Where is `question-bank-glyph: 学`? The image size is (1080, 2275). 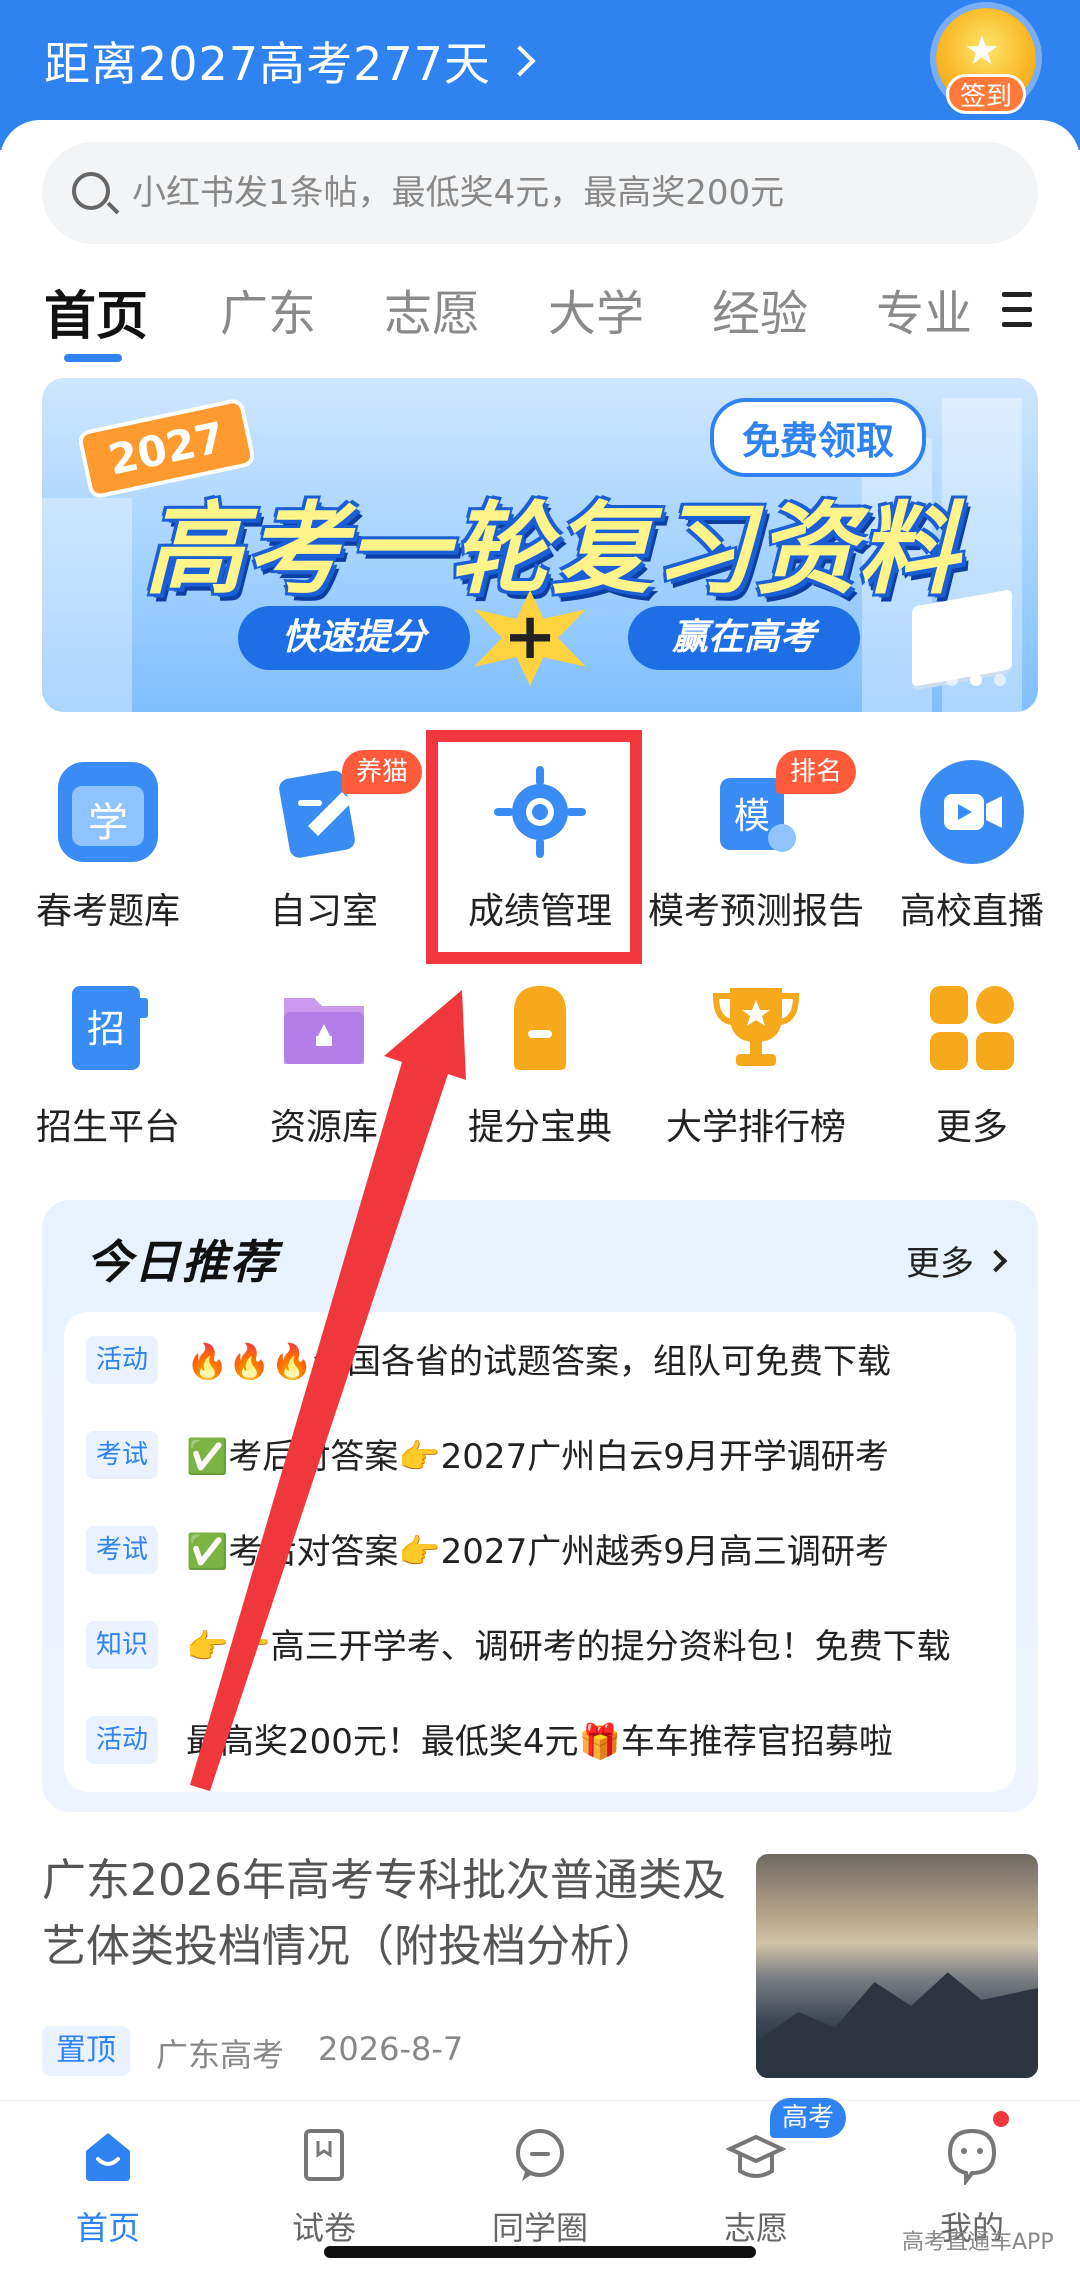
question-bank-glyph: 学 is located at coordinates (108, 823).